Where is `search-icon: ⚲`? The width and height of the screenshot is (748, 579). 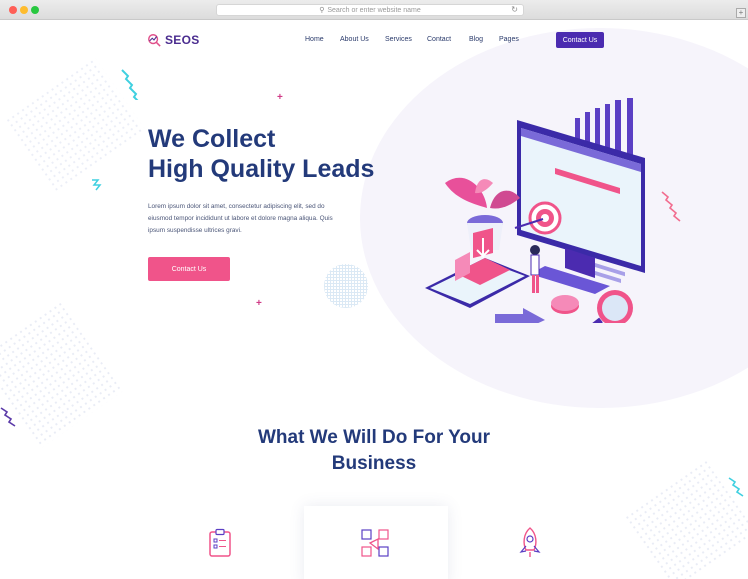
search-icon: ⚲ is located at coordinates (322, 10).